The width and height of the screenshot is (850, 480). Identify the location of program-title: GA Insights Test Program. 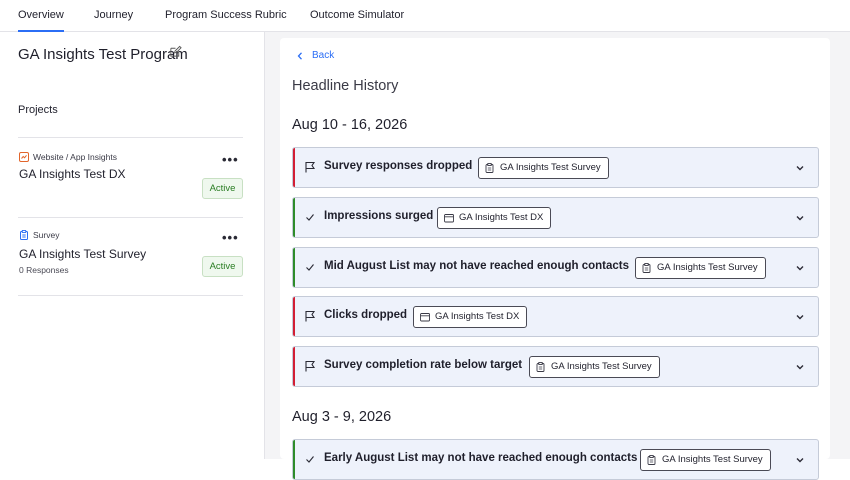
(103, 54).